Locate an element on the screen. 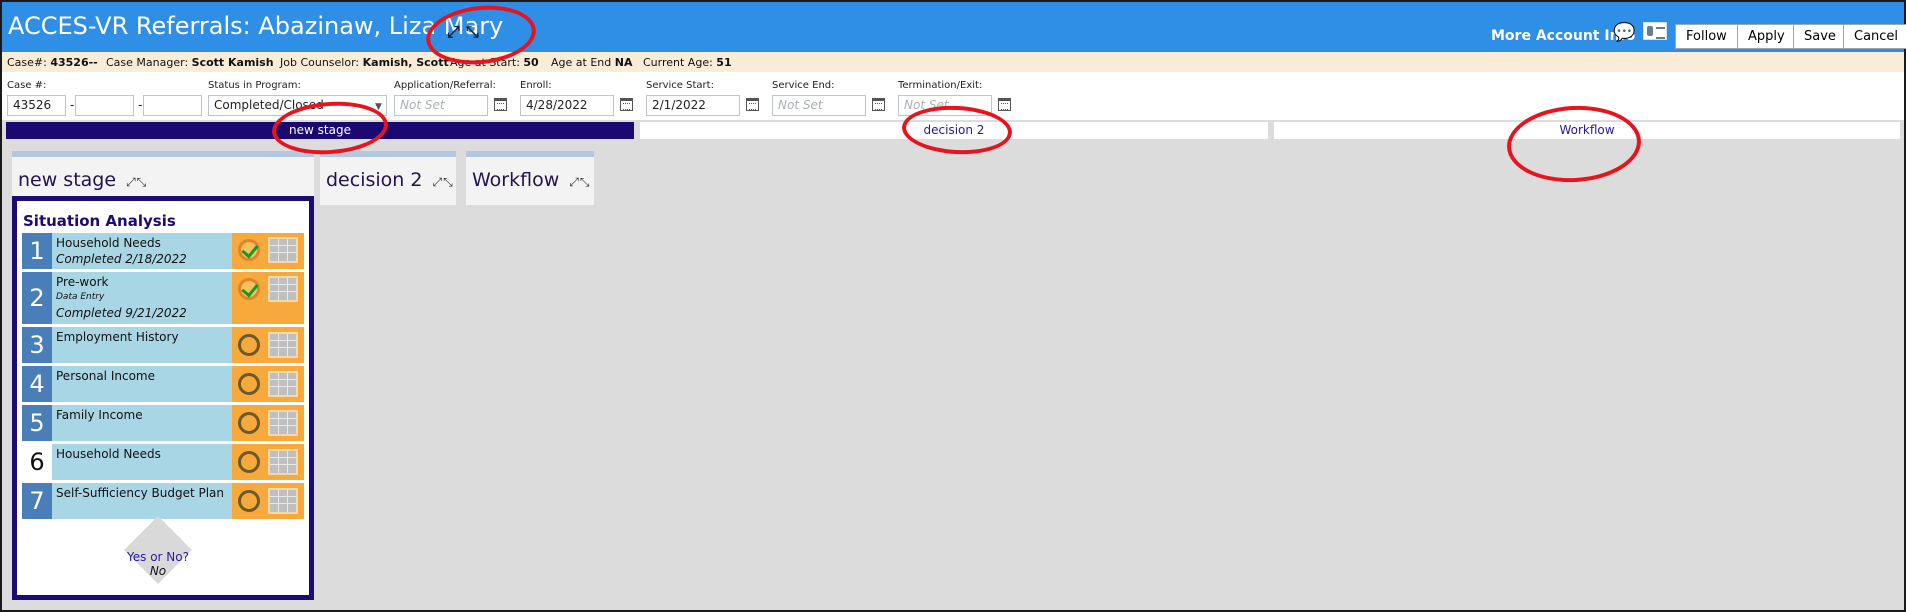 The width and height of the screenshot is (1906, 612). task-row: 6 Household Needs is located at coordinates (163, 462).